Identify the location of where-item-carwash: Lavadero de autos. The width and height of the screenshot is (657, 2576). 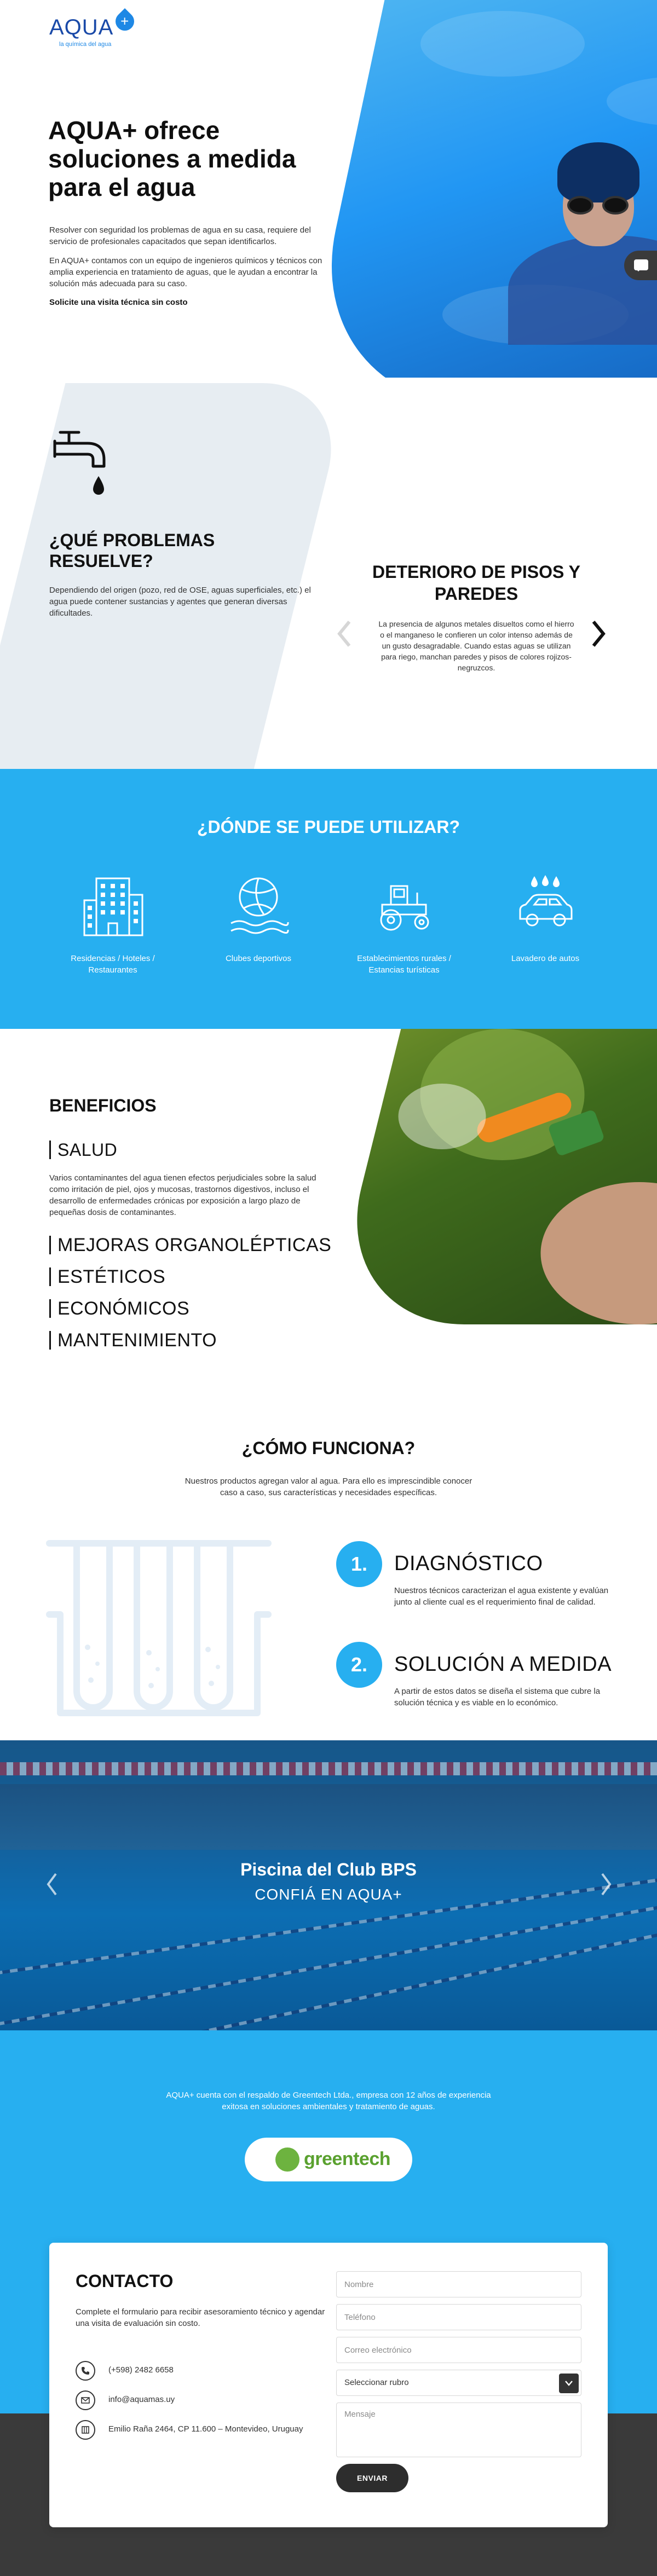
(545, 918).